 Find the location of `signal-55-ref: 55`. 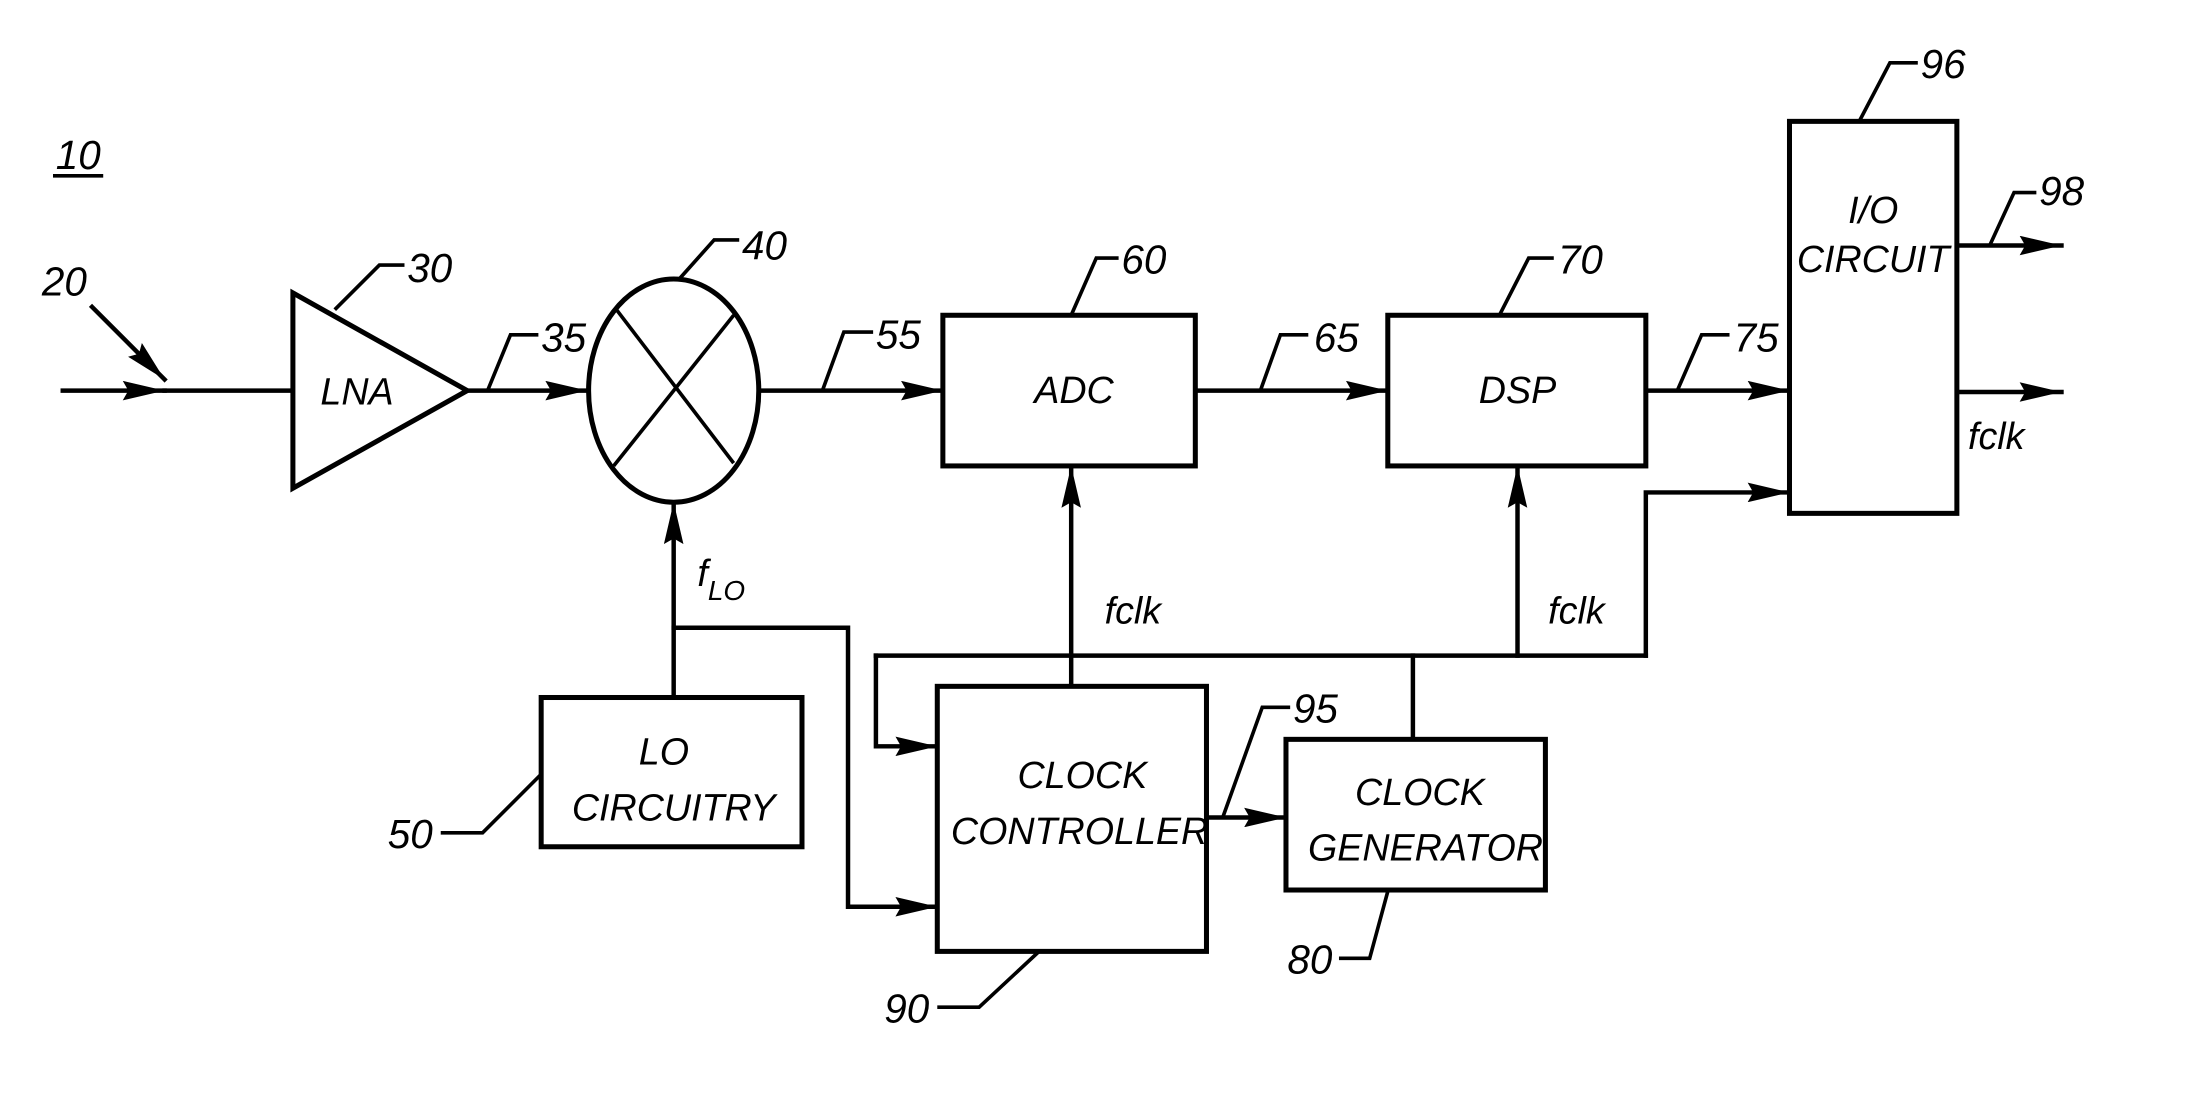

signal-55-ref: 55 is located at coordinates (898, 335).